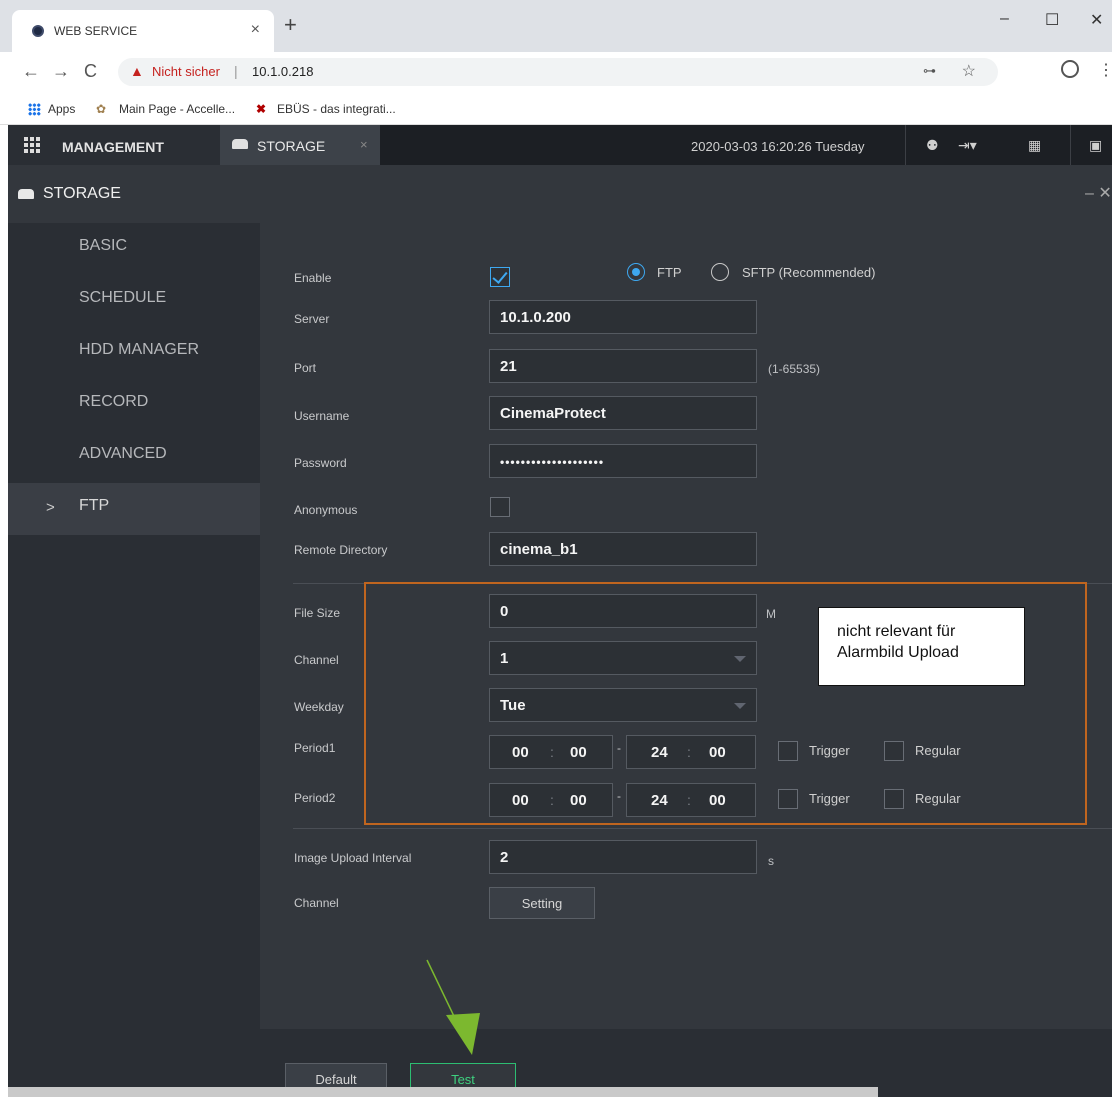  I want to click on channel-label: Channel, so click(316, 660).